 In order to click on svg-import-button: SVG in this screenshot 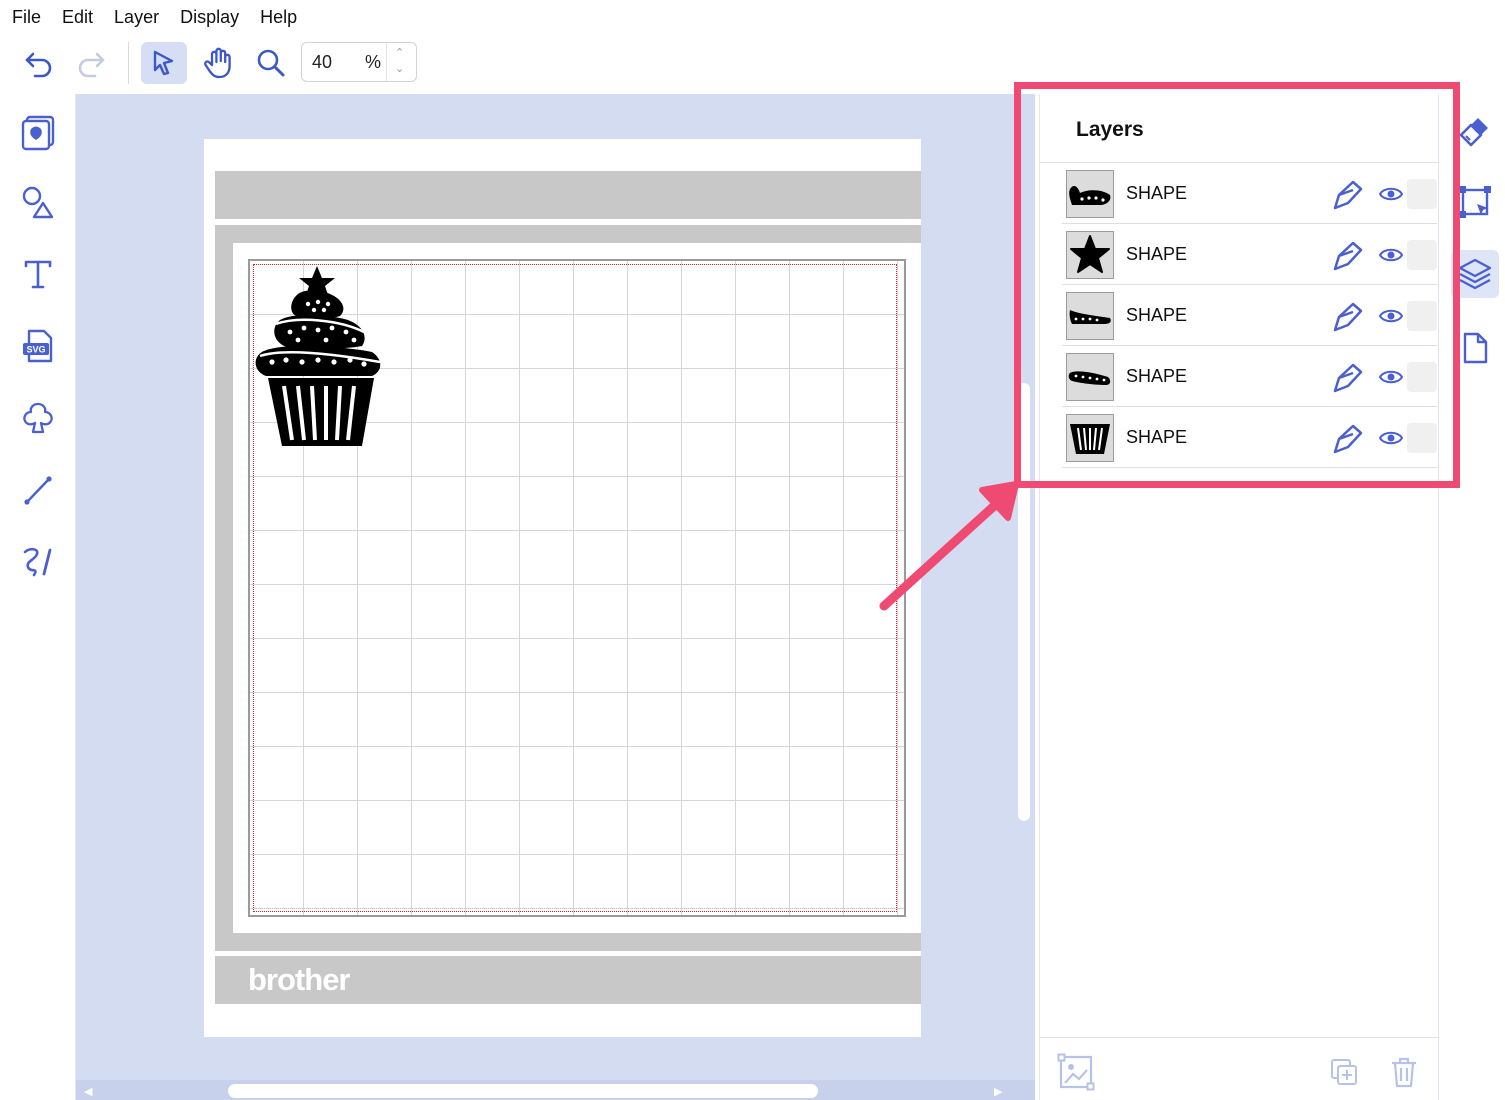, I will do `click(38, 346)`.